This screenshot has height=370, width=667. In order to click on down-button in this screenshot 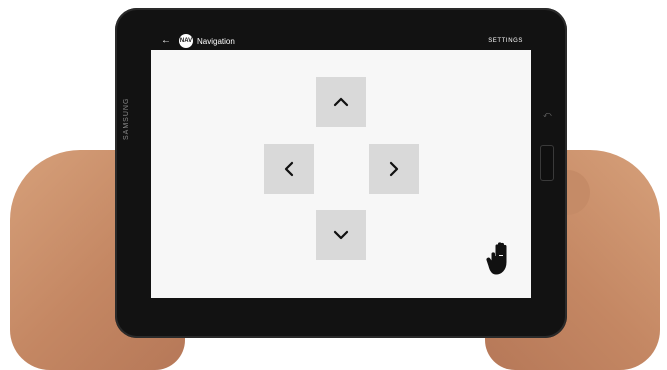, I will do `click(341, 235)`.